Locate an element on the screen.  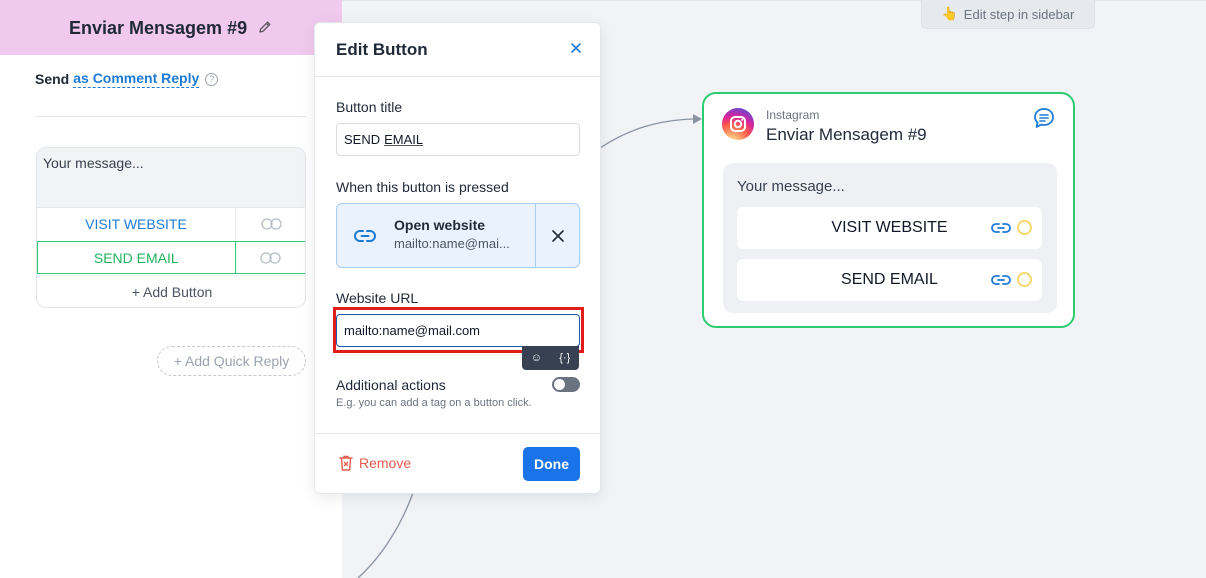
send-prefix: Send is located at coordinates (52, 79).